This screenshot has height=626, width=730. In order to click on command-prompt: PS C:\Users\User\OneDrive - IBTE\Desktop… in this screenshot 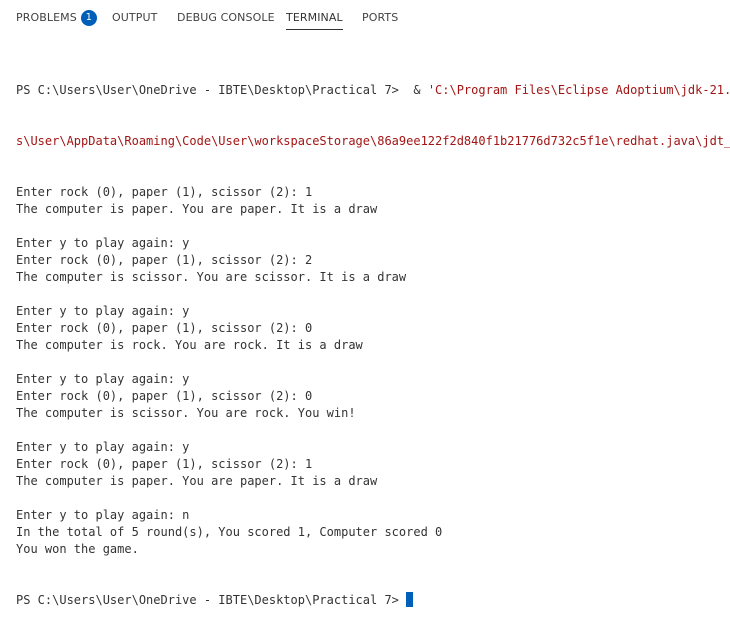, I will do `click(222, 90)`.